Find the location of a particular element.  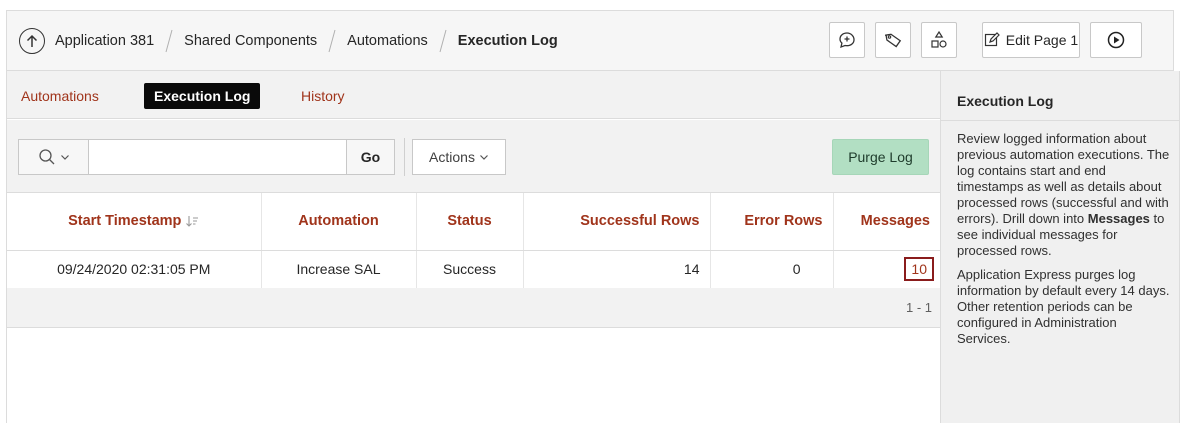

column-header-status: Status is located at coordinates (470, 222).